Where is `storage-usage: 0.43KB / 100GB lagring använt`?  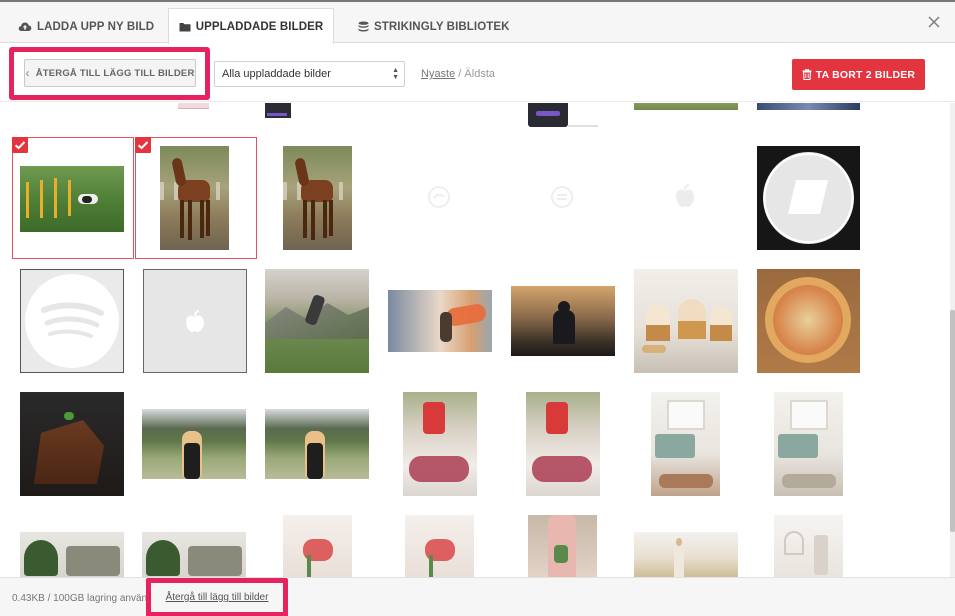 storage-usage: 0.43KB / 100GB lagring använt is located at coordinates (81, 598).